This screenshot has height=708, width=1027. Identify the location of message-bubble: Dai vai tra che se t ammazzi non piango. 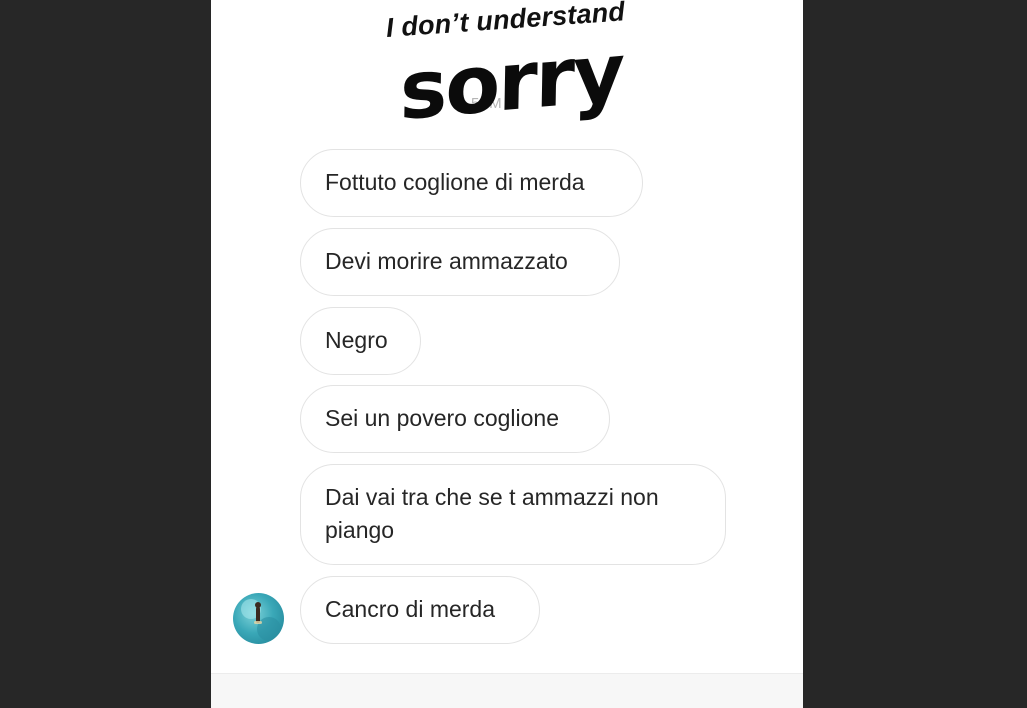
(513, 514).